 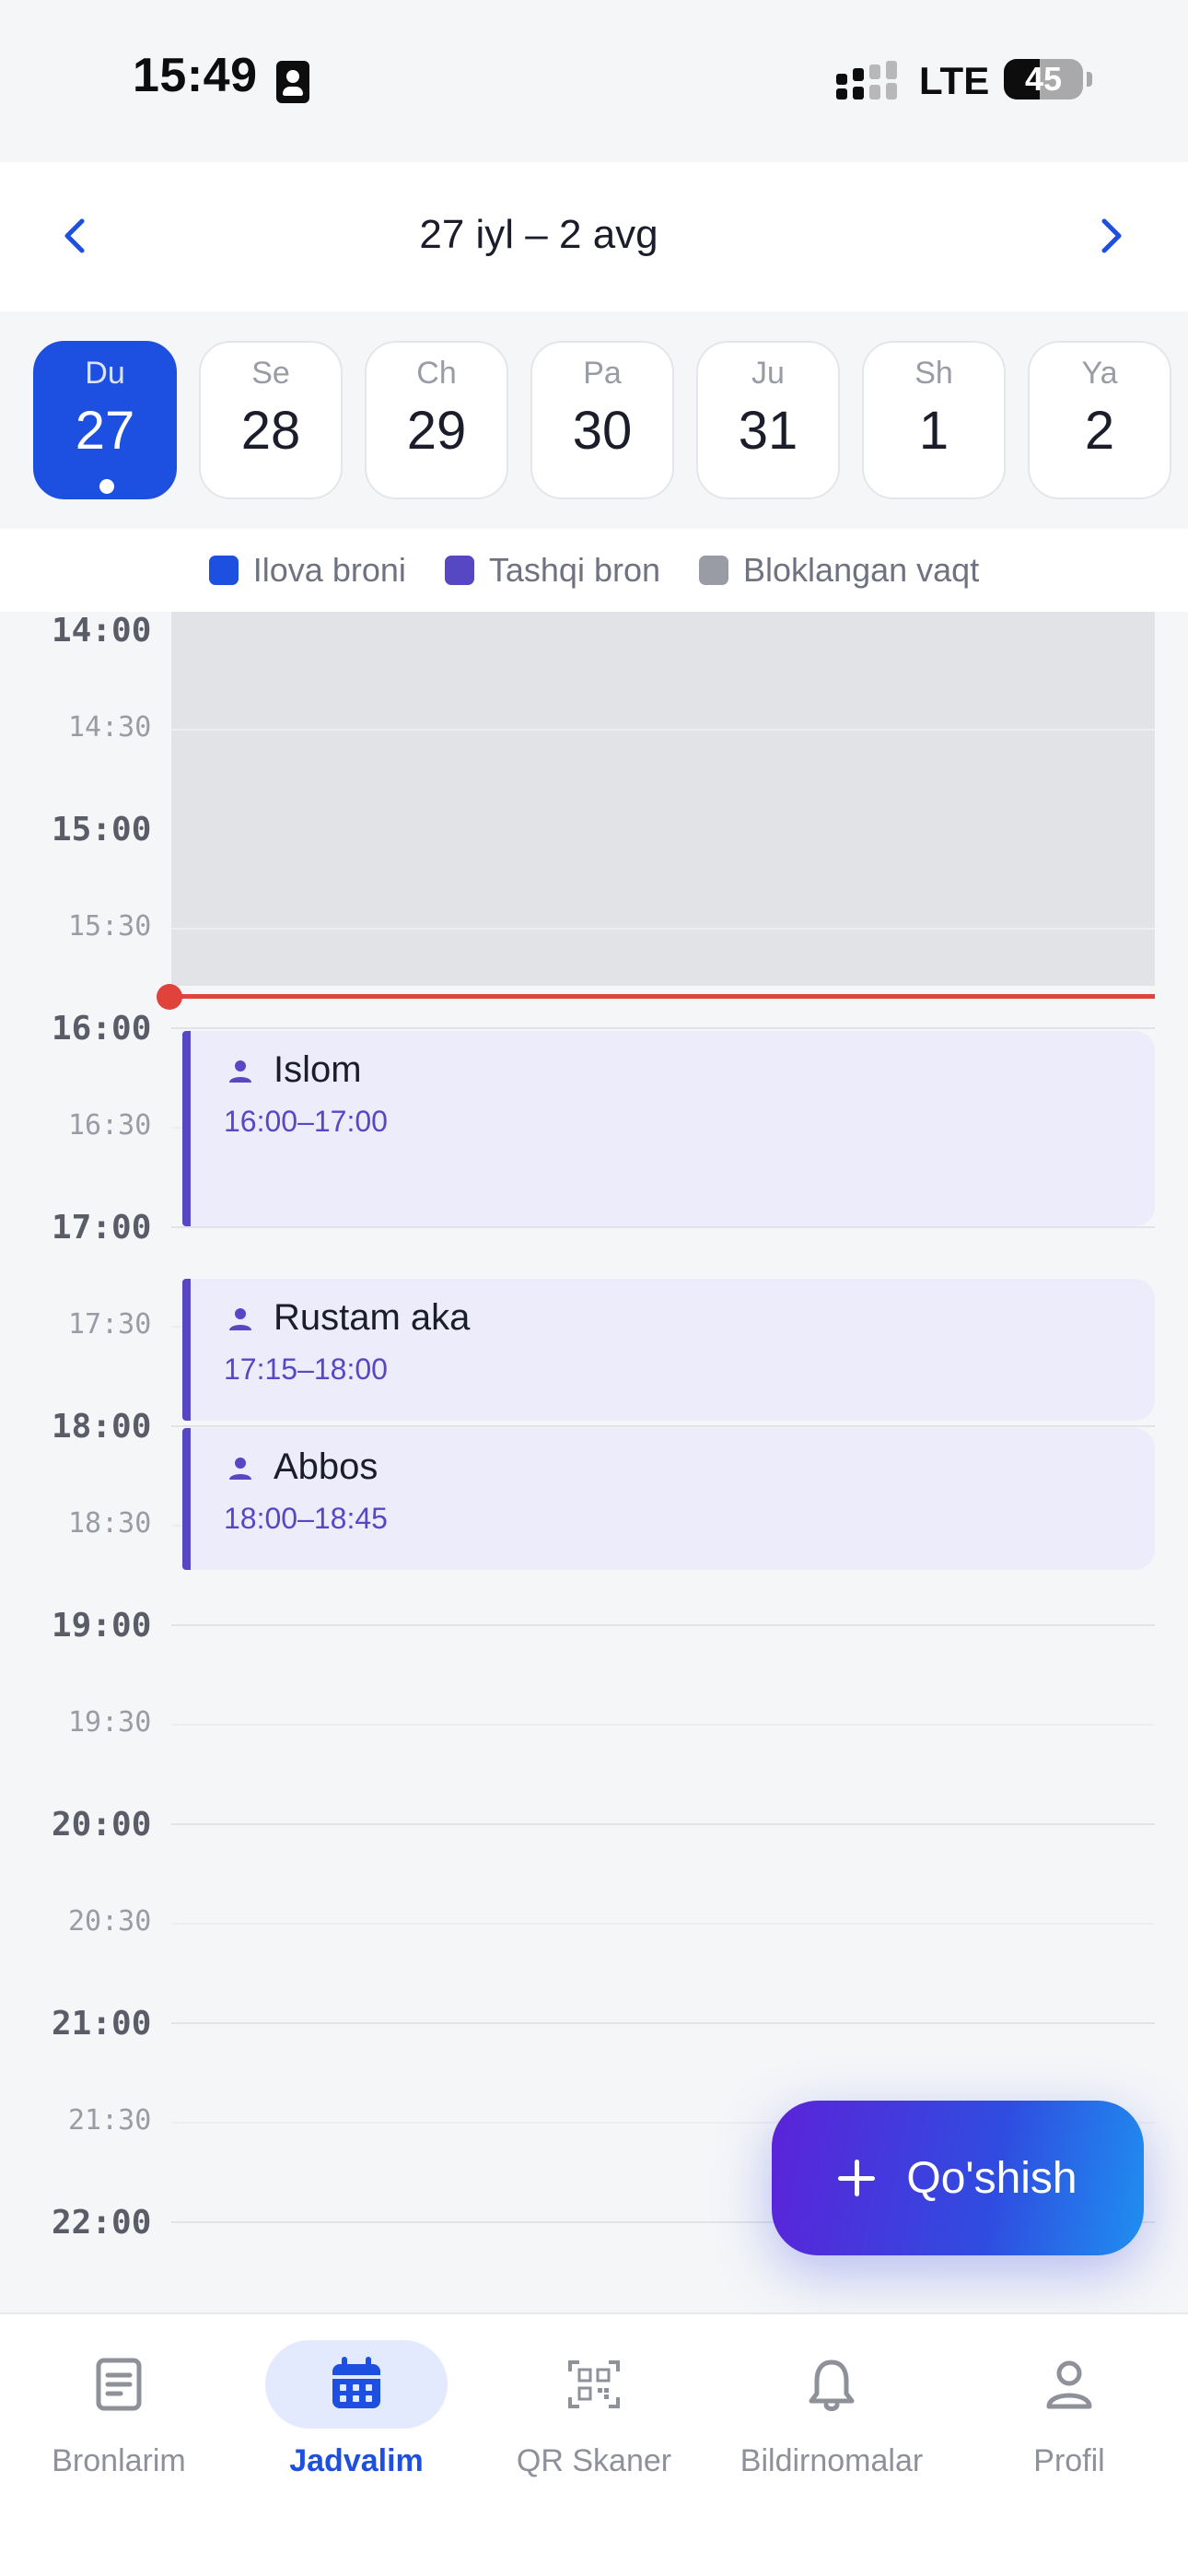 What do you see at coordinates (102, 1626) in the screenshot?
I see `time-label: 19:00` at bounding box center [102, 1626].